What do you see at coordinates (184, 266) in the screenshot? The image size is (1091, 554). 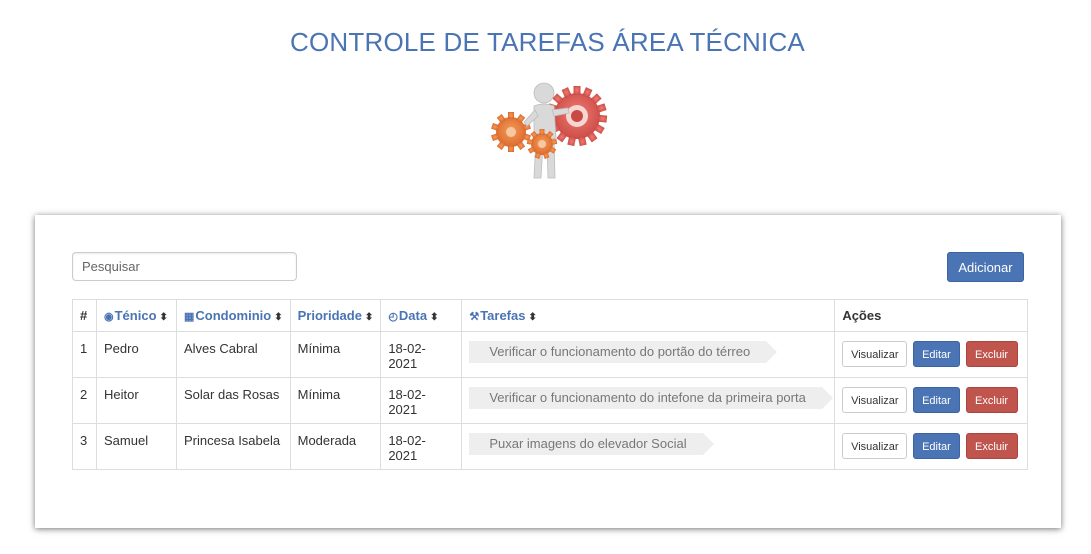 I see `search-input` at bounding box center [184, 266].